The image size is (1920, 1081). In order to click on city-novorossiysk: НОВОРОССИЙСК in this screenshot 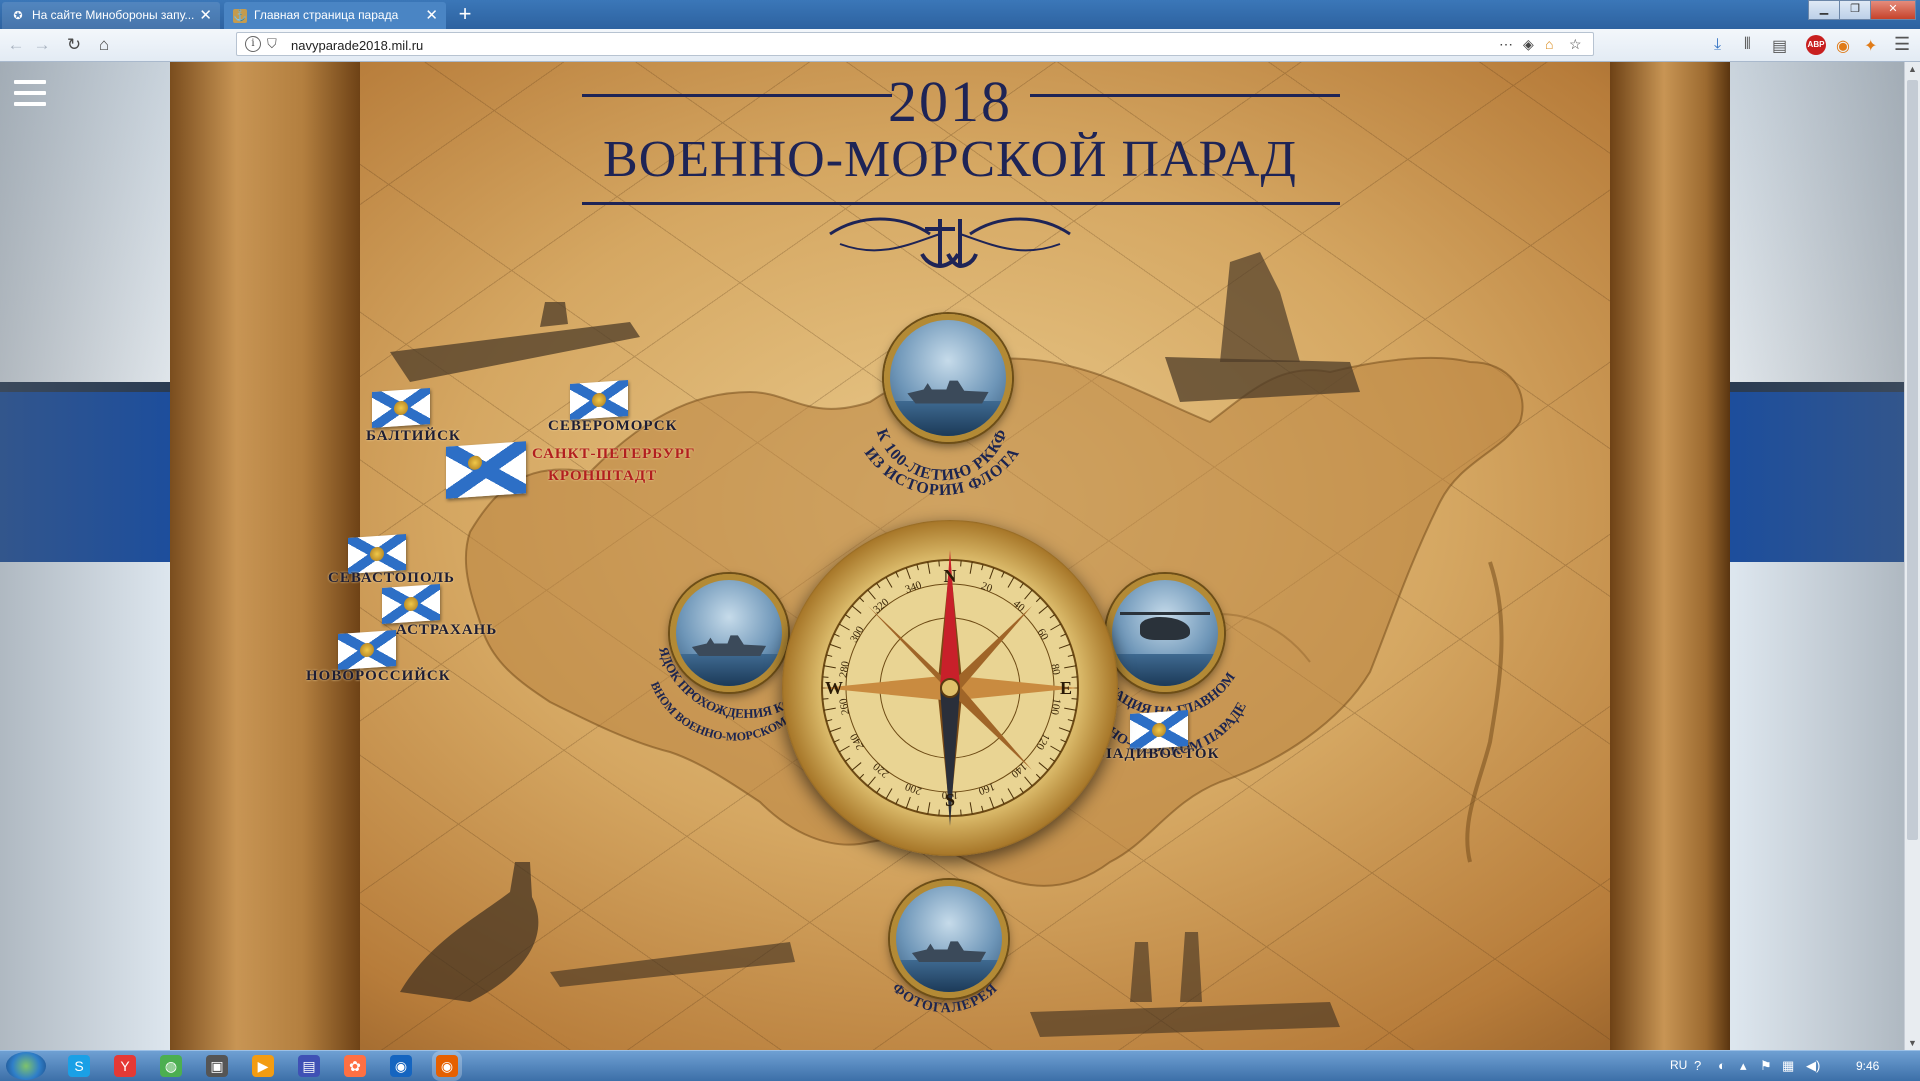, I will do `click(378, 676)`.